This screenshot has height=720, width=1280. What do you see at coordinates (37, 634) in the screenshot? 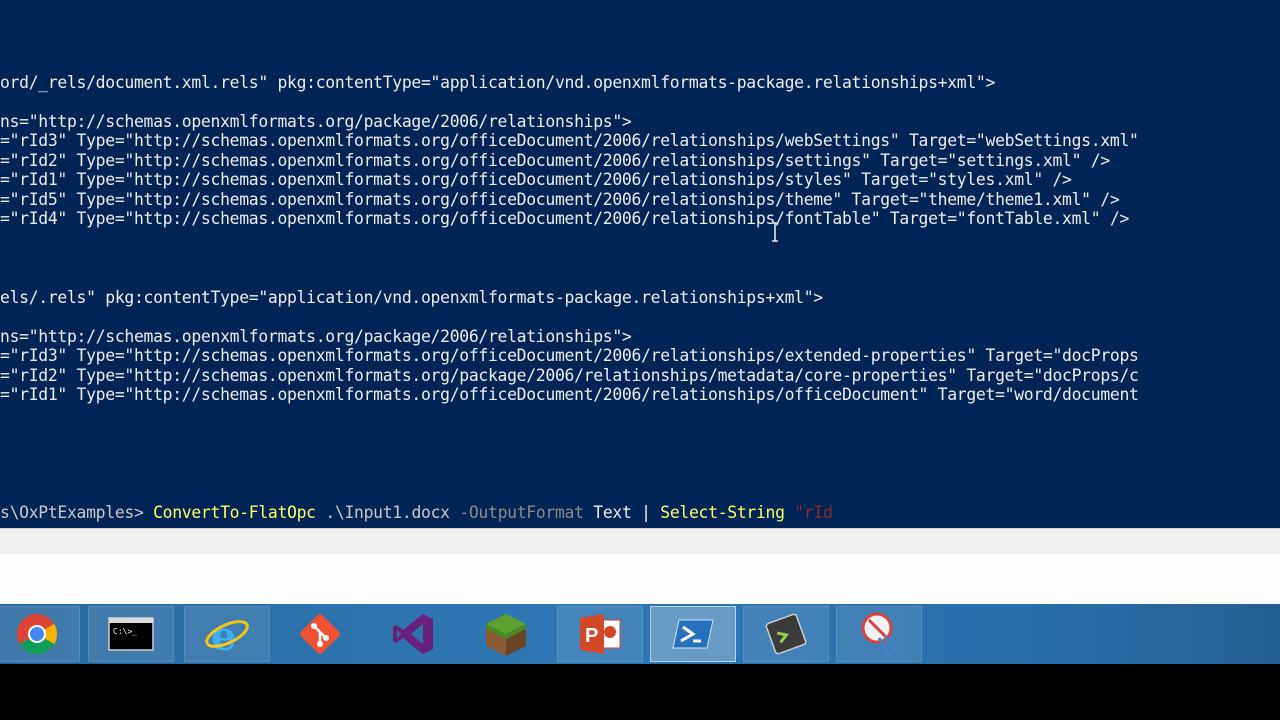
I see `chrome-icon` at bounding box center [37, 634].